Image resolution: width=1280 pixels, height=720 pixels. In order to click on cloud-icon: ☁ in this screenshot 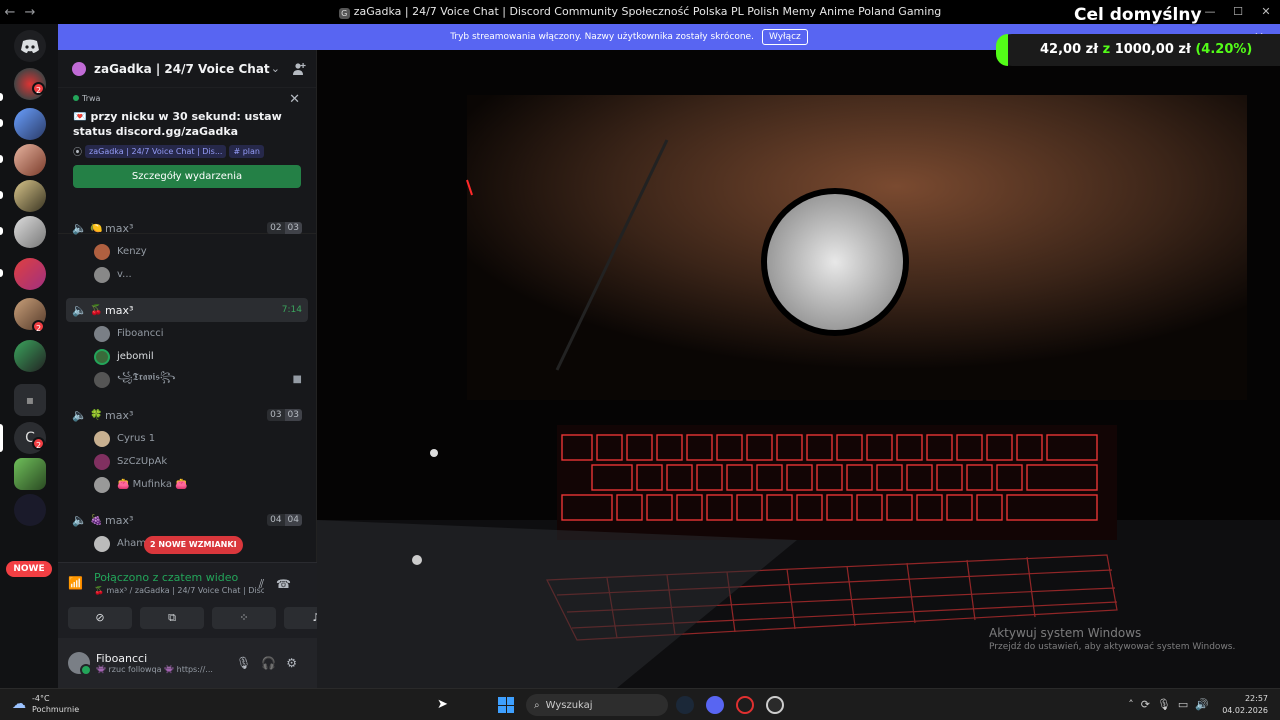, I will do `click(19, 704)`.